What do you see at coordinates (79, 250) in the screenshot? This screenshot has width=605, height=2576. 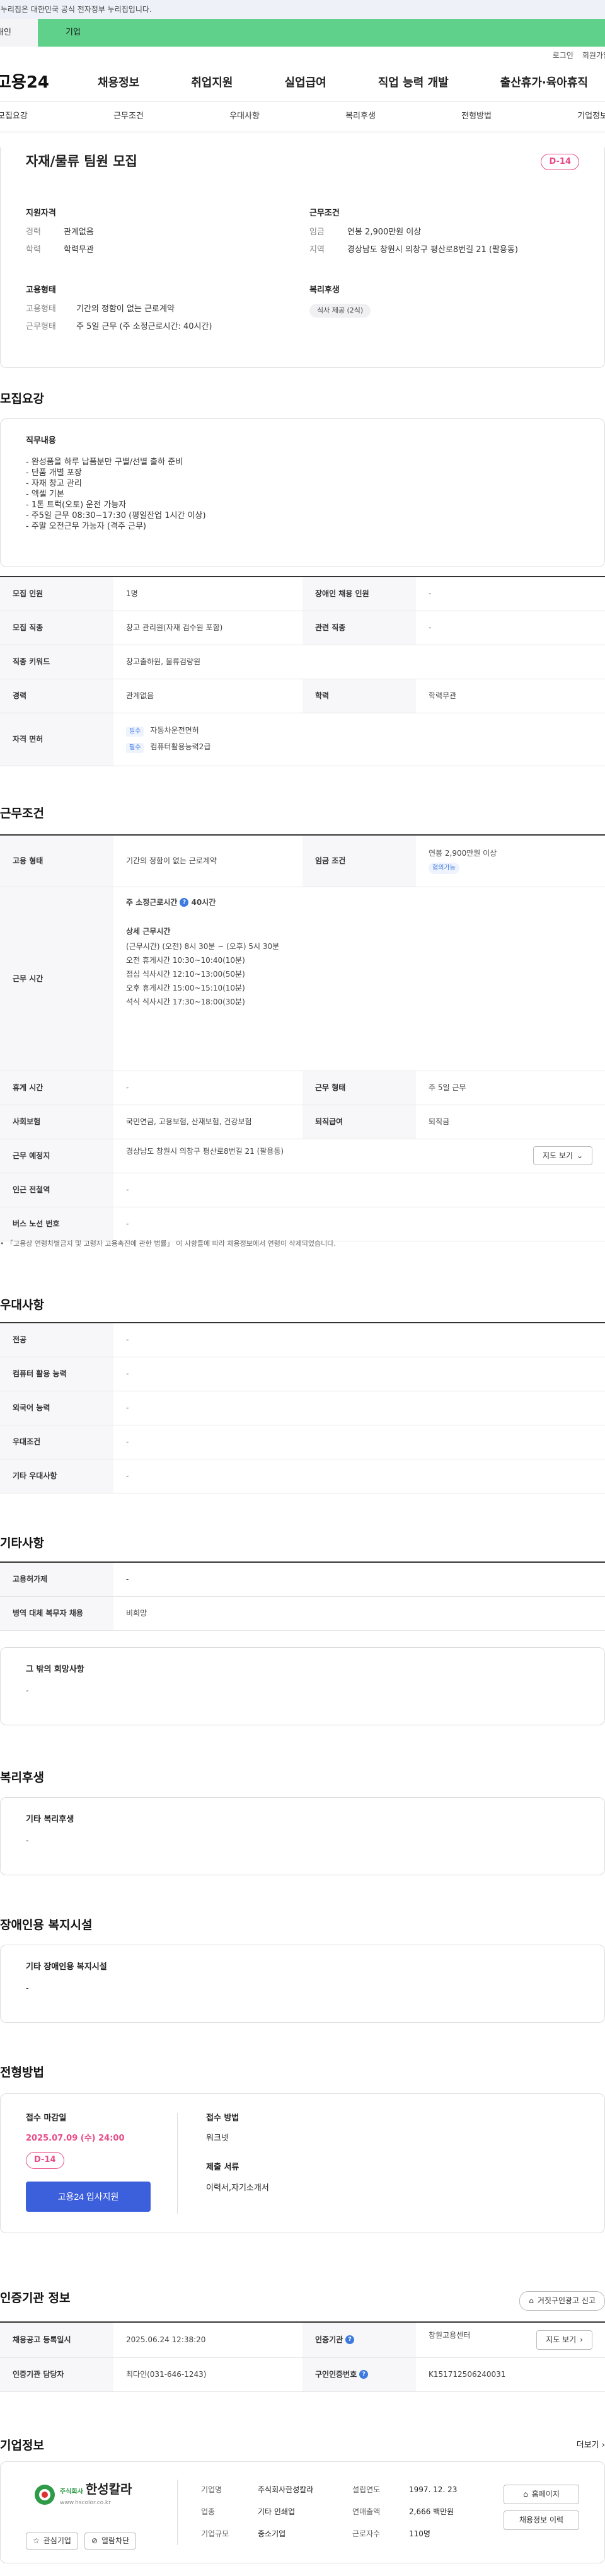 I see `qual-edu-value: 학력무관` at bounding box center [79, 250].